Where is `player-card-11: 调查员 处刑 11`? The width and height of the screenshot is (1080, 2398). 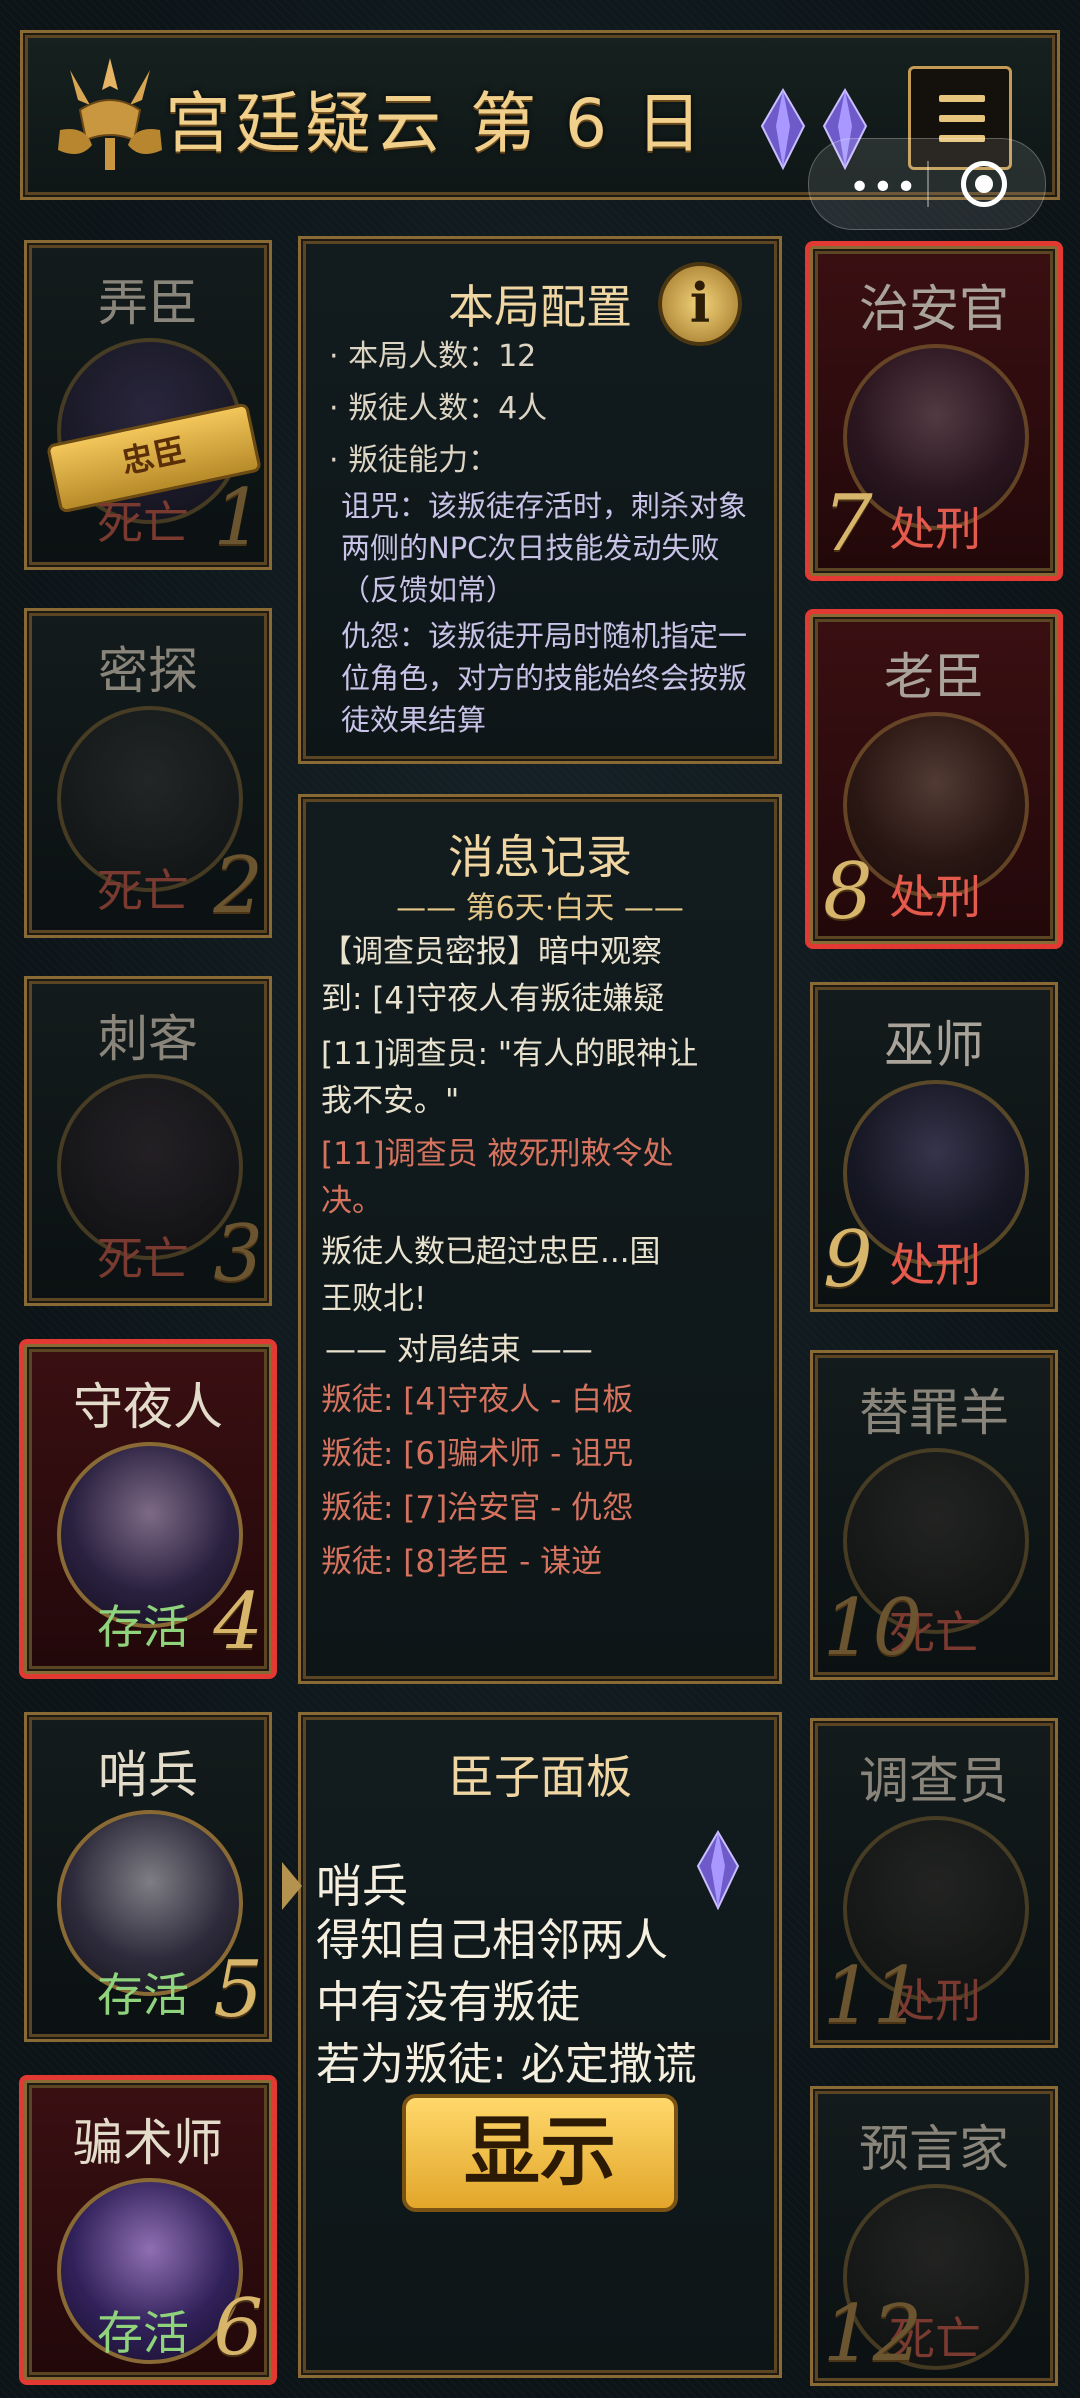 player-card-11: 调查员 处刑 11 is located at coordinates (934, 1883).